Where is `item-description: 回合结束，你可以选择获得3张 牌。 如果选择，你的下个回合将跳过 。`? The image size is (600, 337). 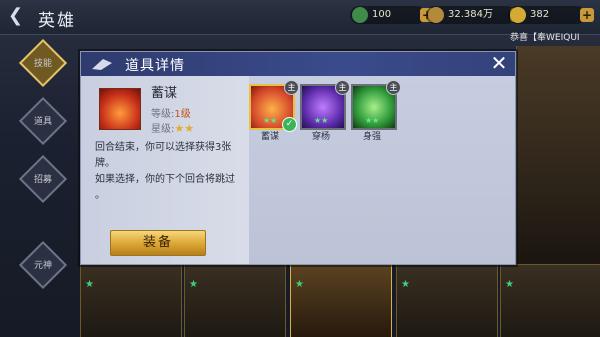 item-description: 回合结束，你可以选择获得3张 牌。 如果选择，你的下个回合将跳过 。 is located at coordinates (175, 172).